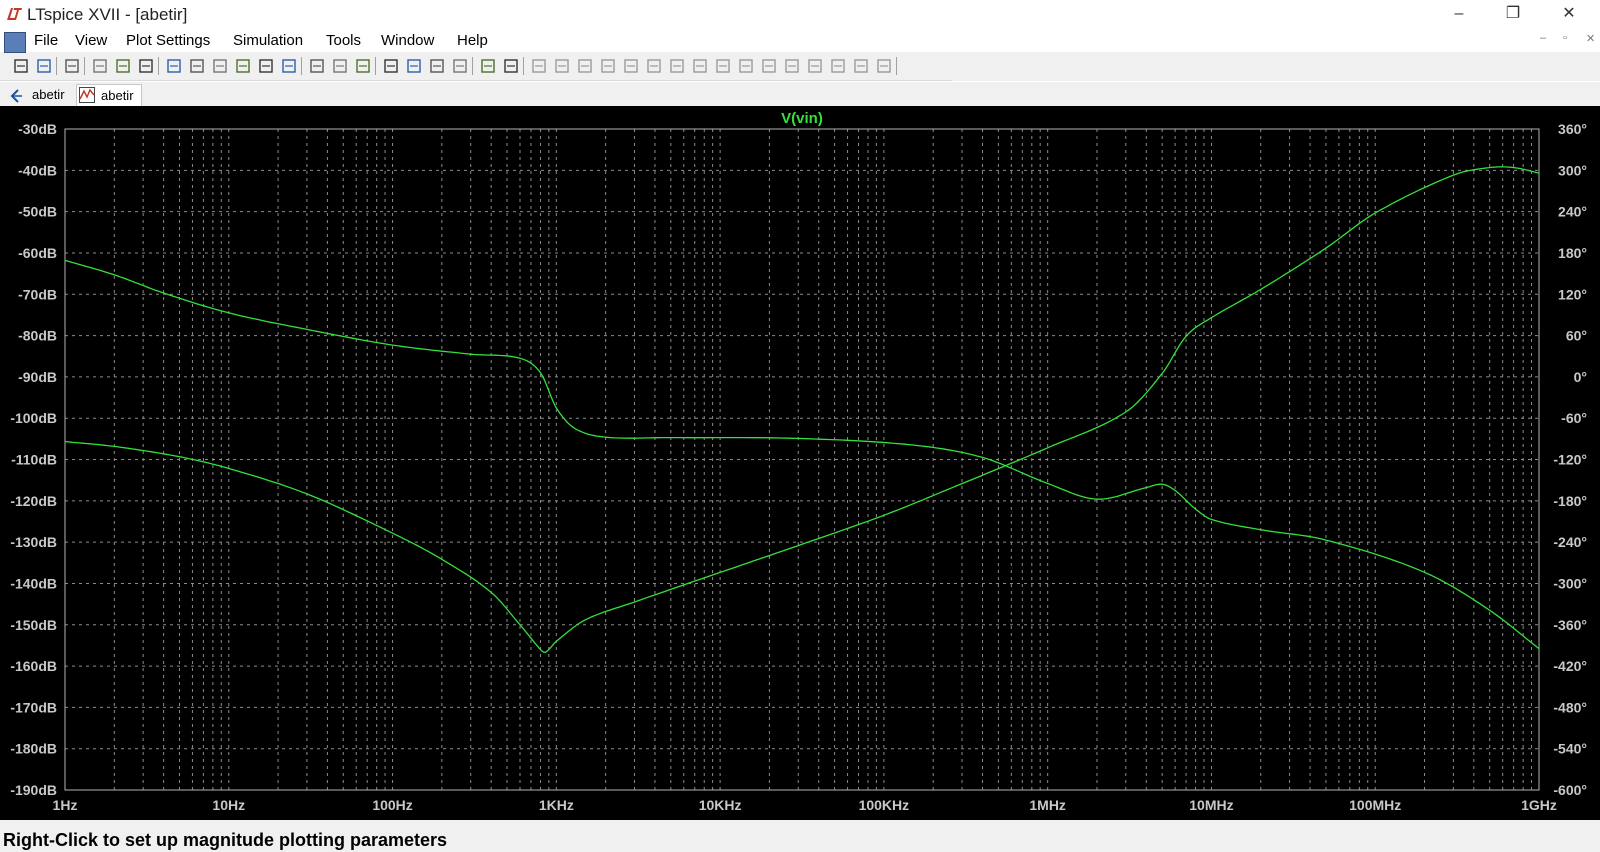 This screenshot has height=852, width=1600. Describe the element at coordinates (407, 40) in the screenshot. I see `menu-window: Window` at that location.